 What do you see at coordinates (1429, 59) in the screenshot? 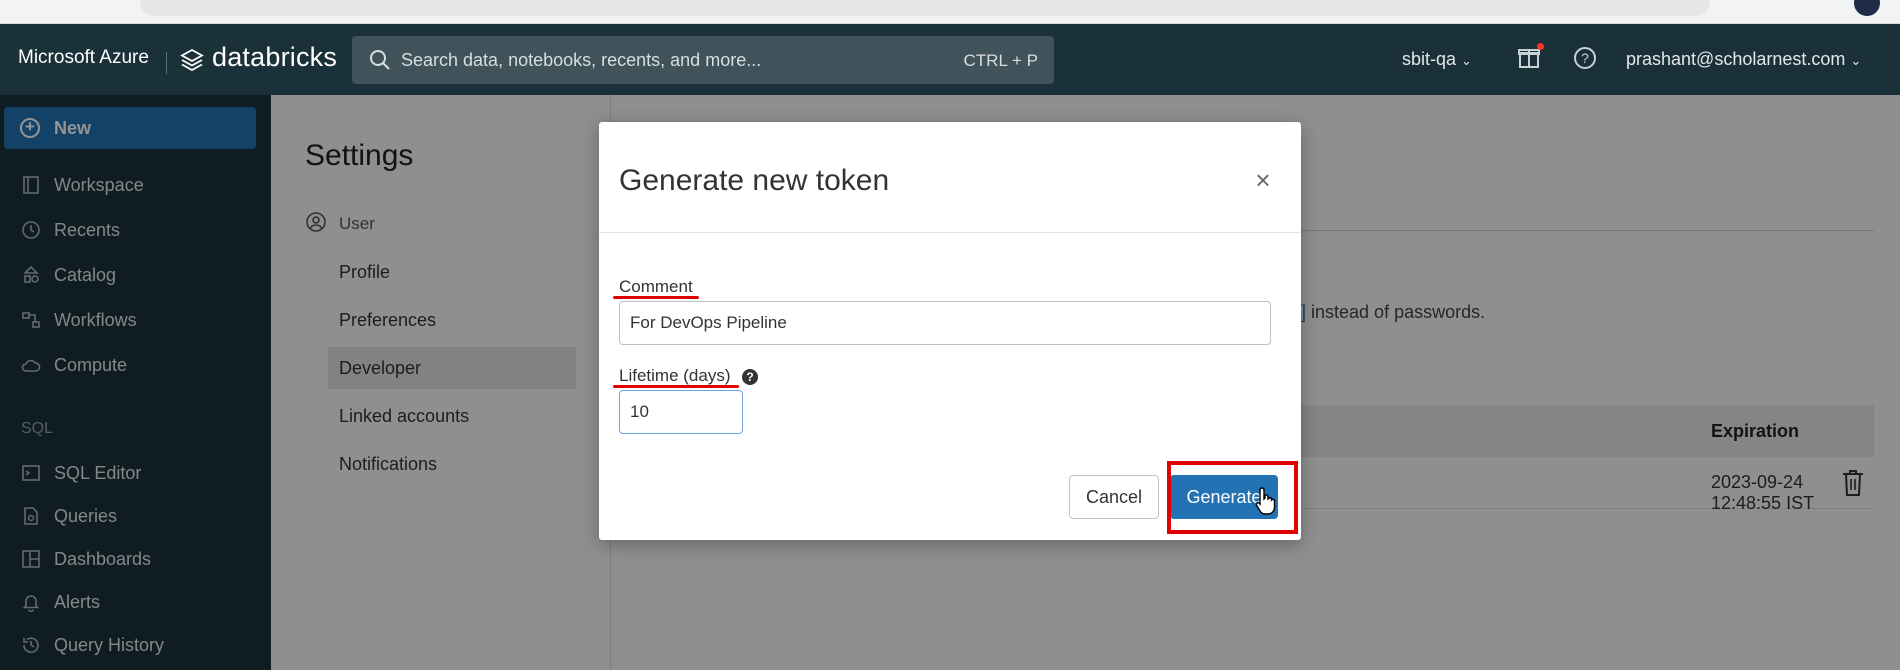
I see `workspace-name: sbit-qa` at bounding box center [1429, 59].